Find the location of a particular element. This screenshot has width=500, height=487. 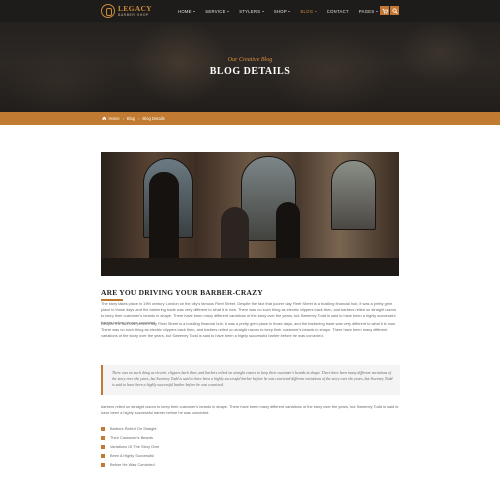

nav-shop: SHOP is located at coordinates (282, 11).